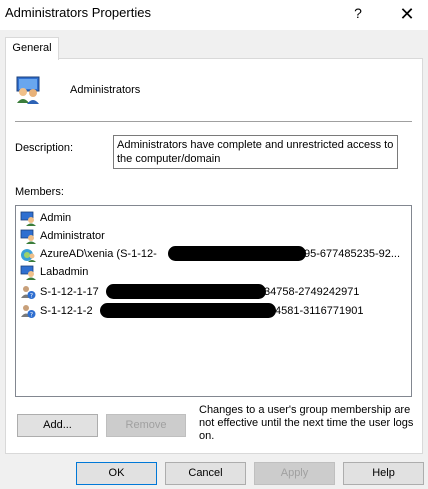  What do you see at coordinates (358, 13) in the screenshot?
I see `help-question-button: ?` at bounding box center [358, 13].